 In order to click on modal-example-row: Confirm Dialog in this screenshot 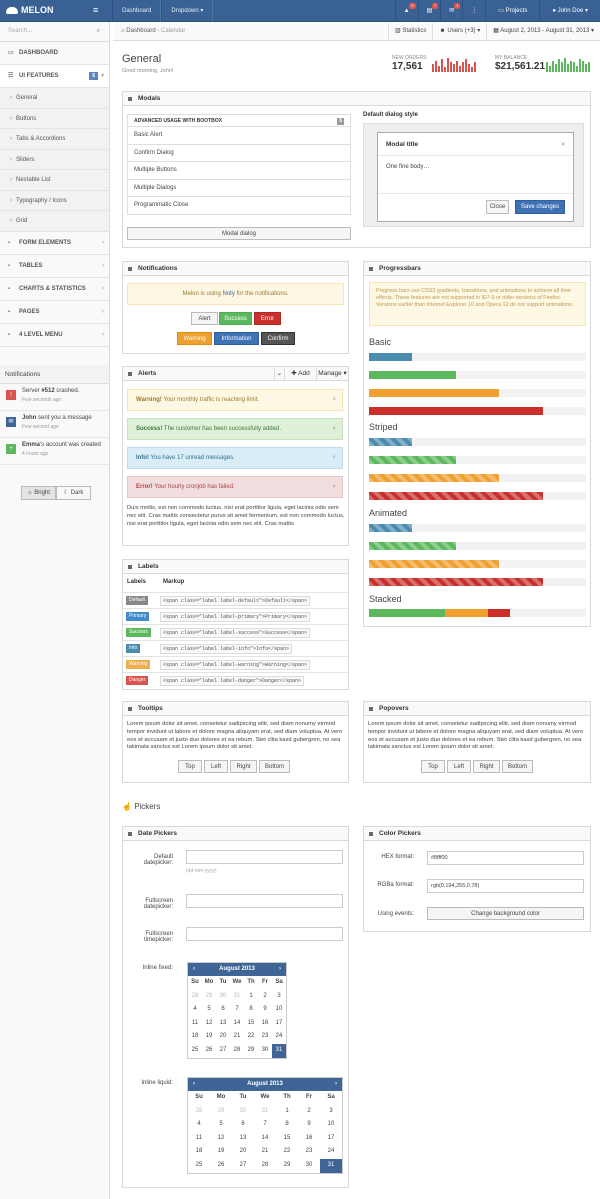, I will do `click(239, 153)`.